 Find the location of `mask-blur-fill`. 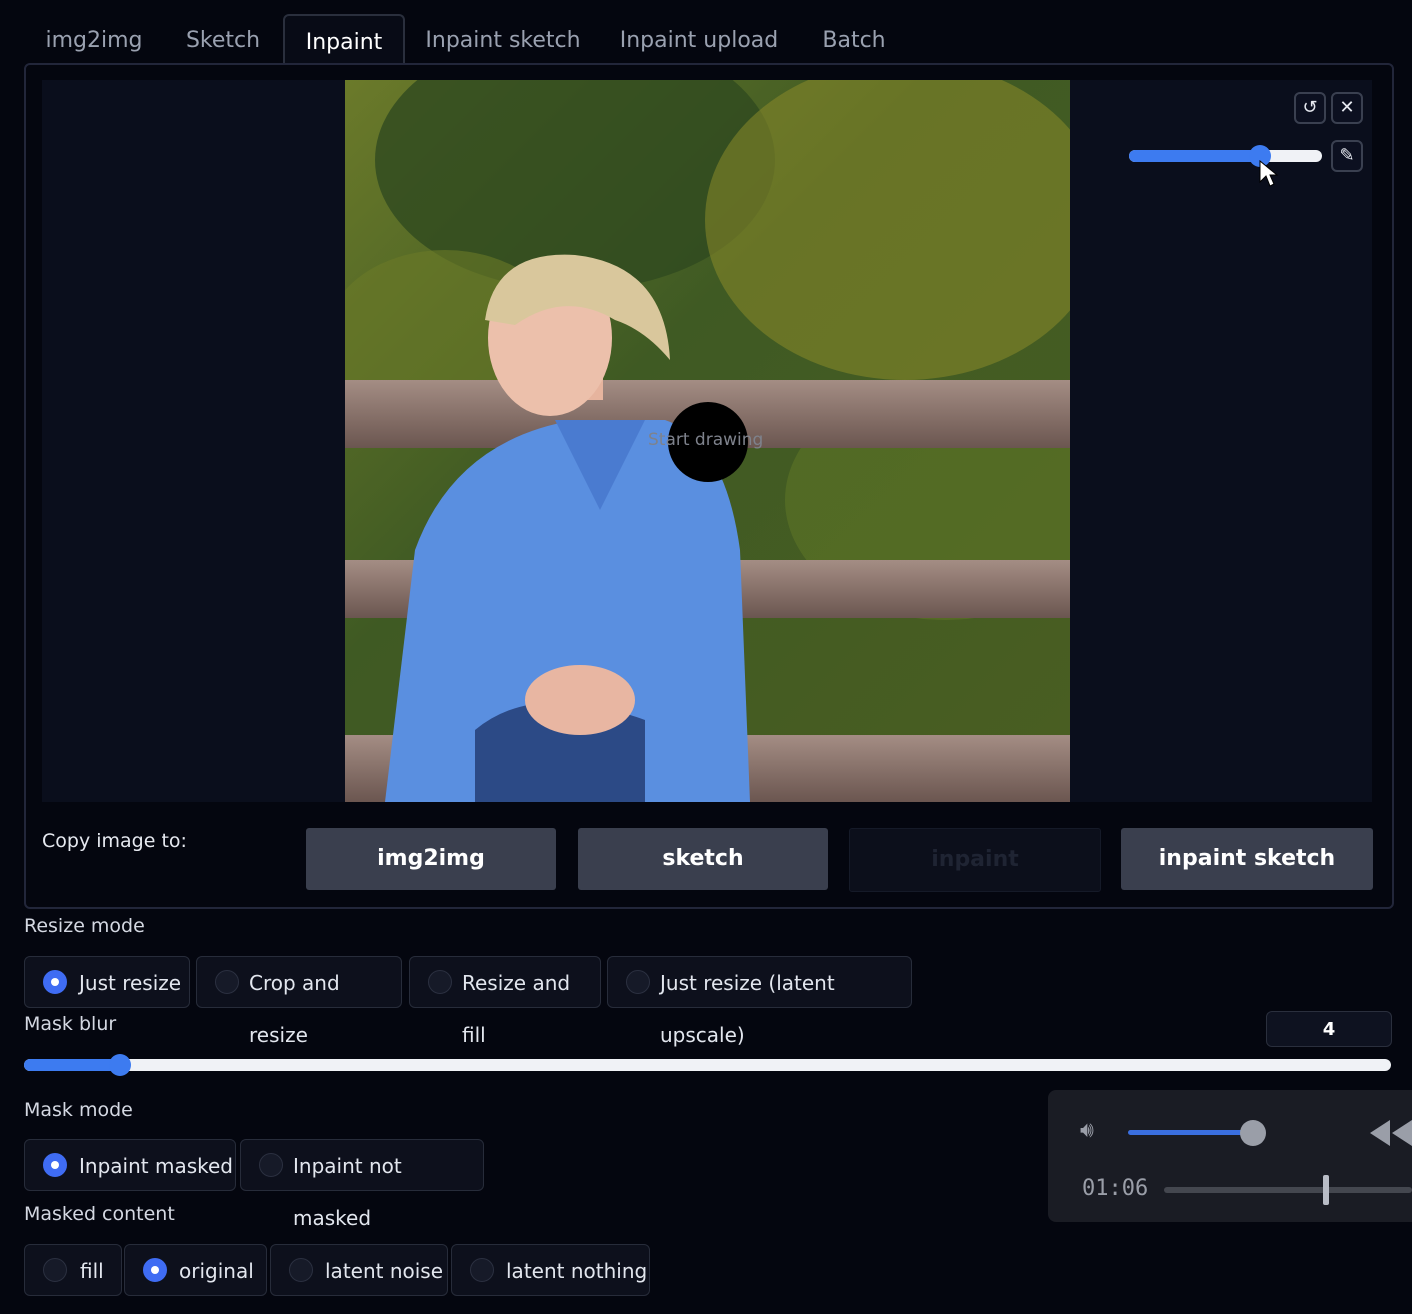

mask-blur-fill is located at coordinates (72, 1065).